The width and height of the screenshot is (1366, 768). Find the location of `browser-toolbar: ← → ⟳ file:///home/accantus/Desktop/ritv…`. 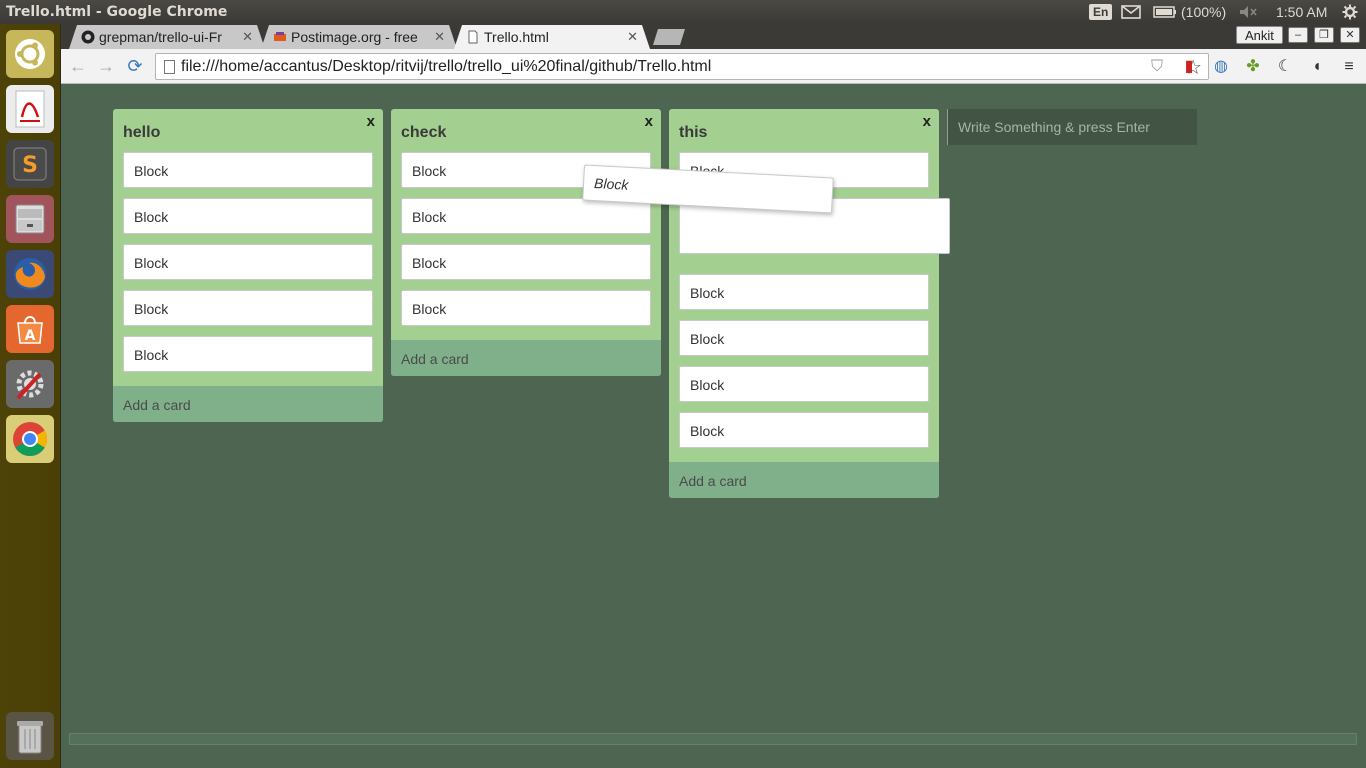

browser-toolbar: ← → ⟳ file:///home/accantus/Desktop/ritv… is located at coordinates (713, 66).